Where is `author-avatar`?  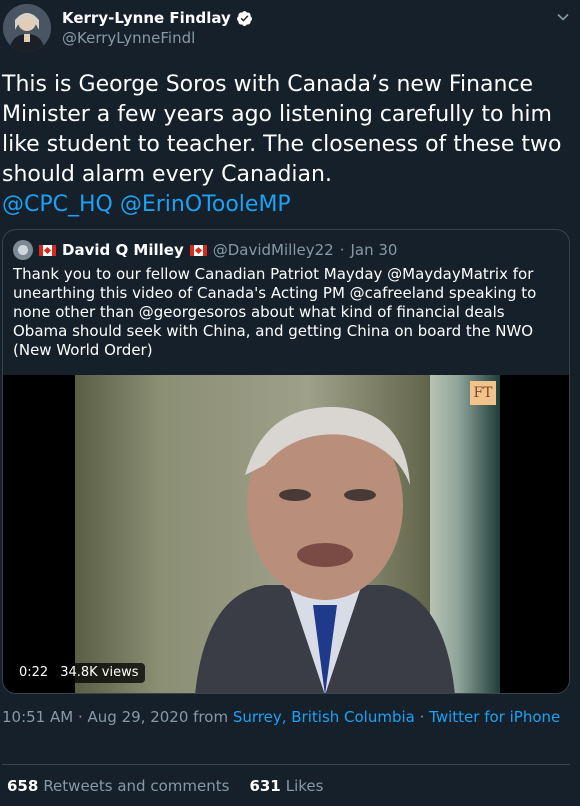
author-avatar is located at coordinates (27, 28).